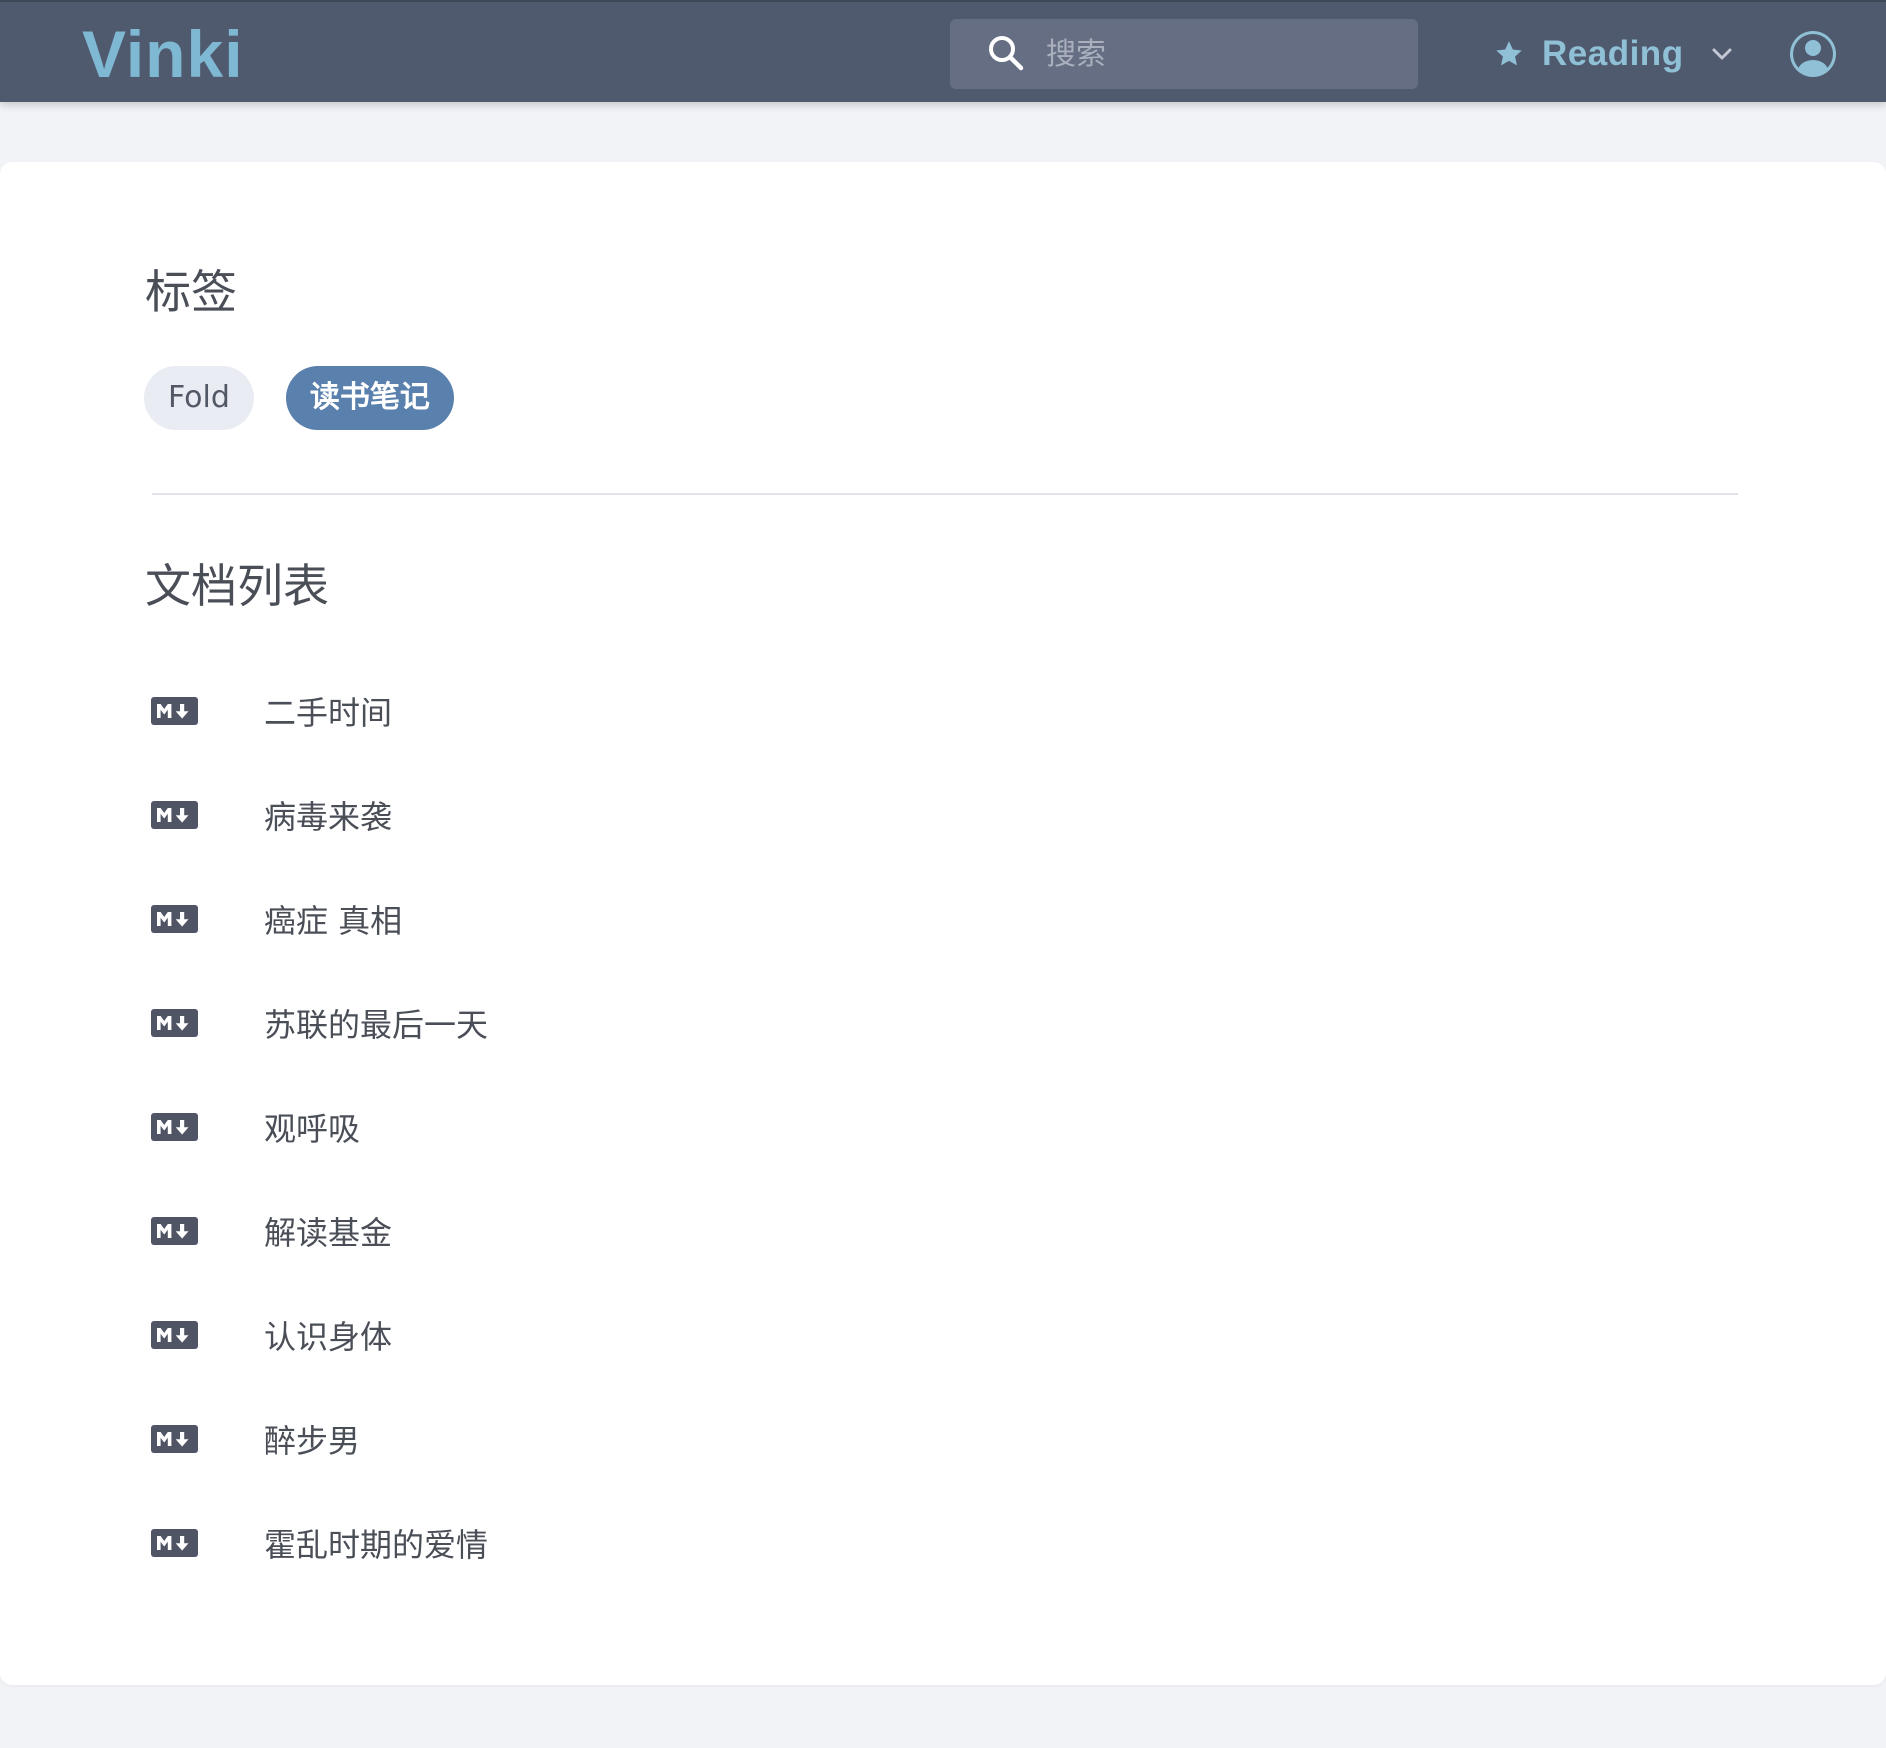 Image resolution: width=1886 pixels, height=1748 pixels. I want to click on document-item: 观呼吸, so click(319, 1127).